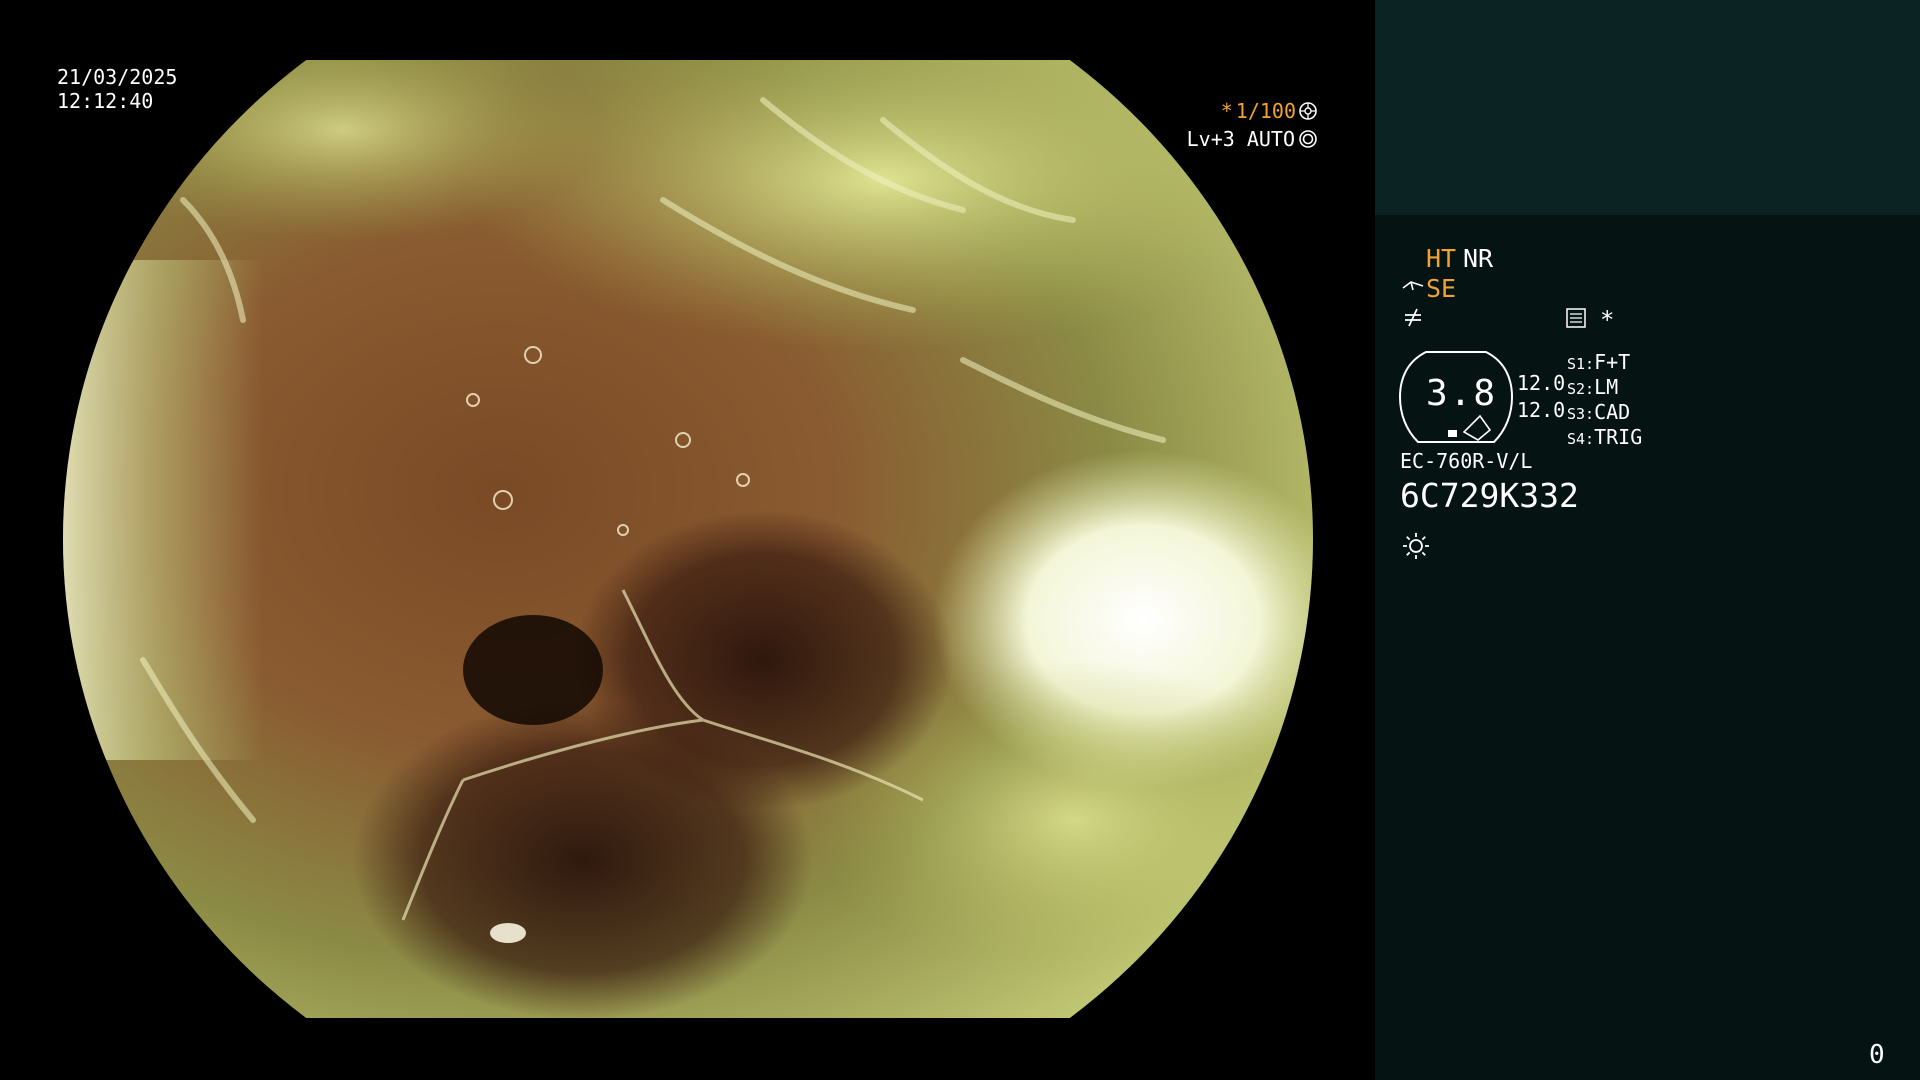 The width and height of the screenshot is (1920, 1080). I want to click on switch-key: S4:, so click(1581, 439).